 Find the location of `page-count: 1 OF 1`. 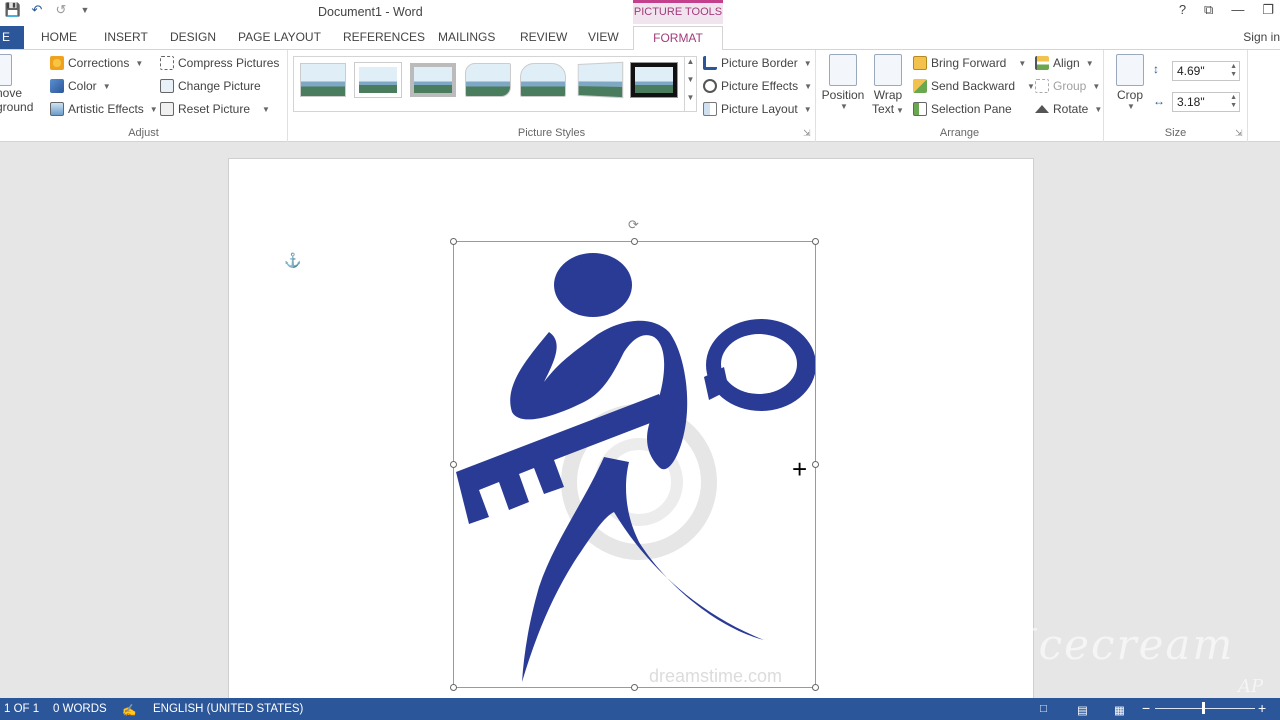

page-count: 1 OF 1 is located at coordinates (21, 709).